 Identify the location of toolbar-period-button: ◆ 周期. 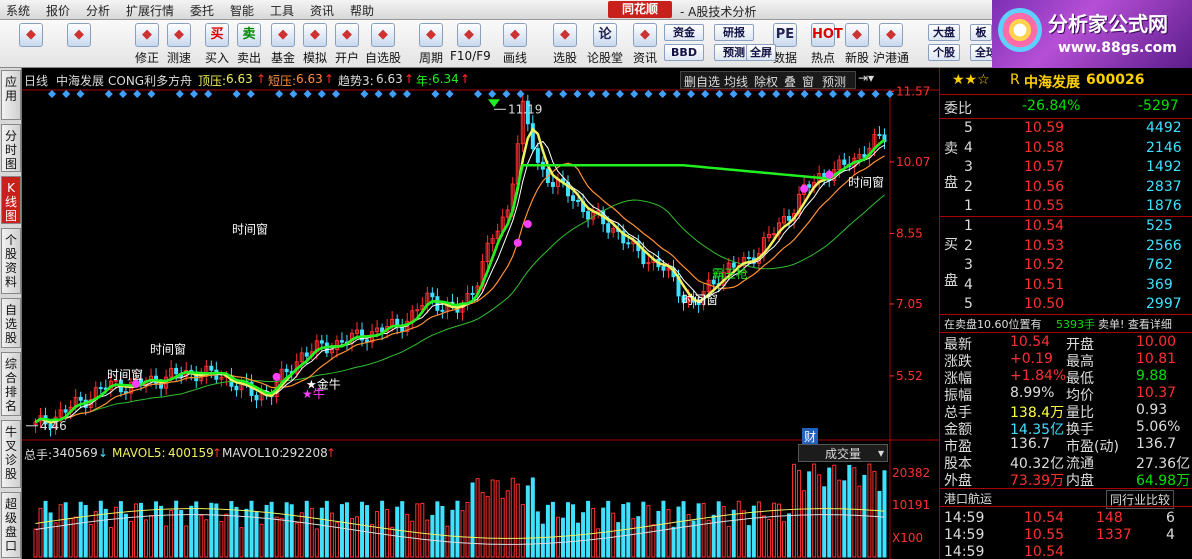
(431, 44).